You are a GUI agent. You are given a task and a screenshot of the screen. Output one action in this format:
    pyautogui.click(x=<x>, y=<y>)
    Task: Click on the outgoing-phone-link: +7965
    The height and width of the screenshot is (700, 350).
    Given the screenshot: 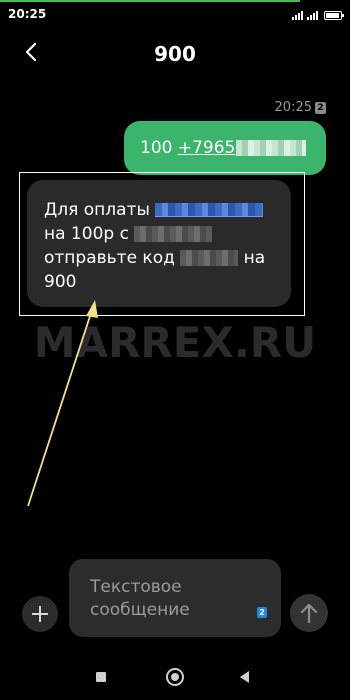 What is the action you would take?
    pyautogui.click(x=207, y=148)
    